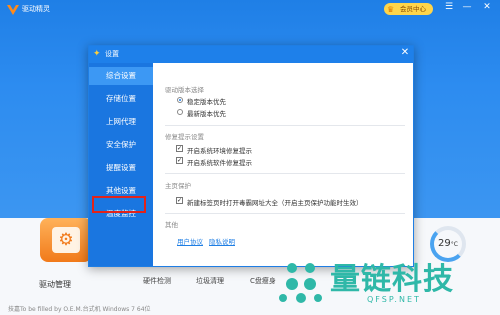 The width and height of the screenshot is (500, 315). I want to click on version-section-title: 驱动版本选择, so click(184, 90).